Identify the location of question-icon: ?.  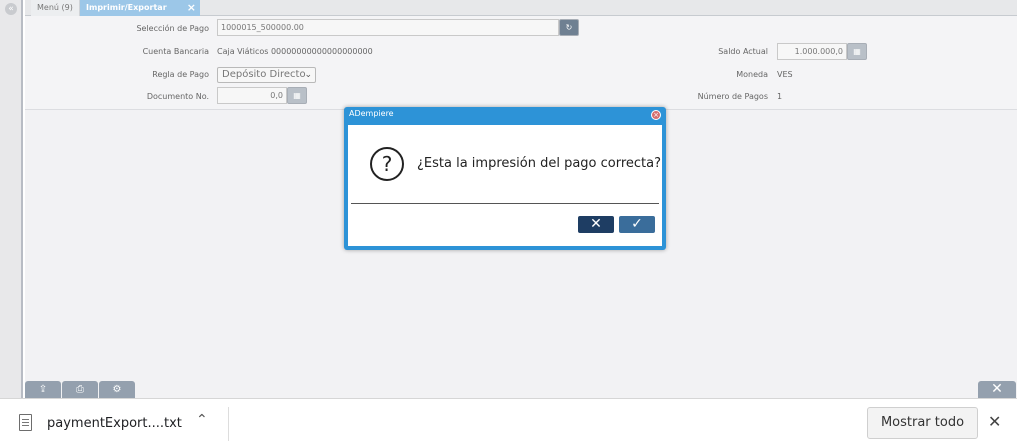
(387, 164).